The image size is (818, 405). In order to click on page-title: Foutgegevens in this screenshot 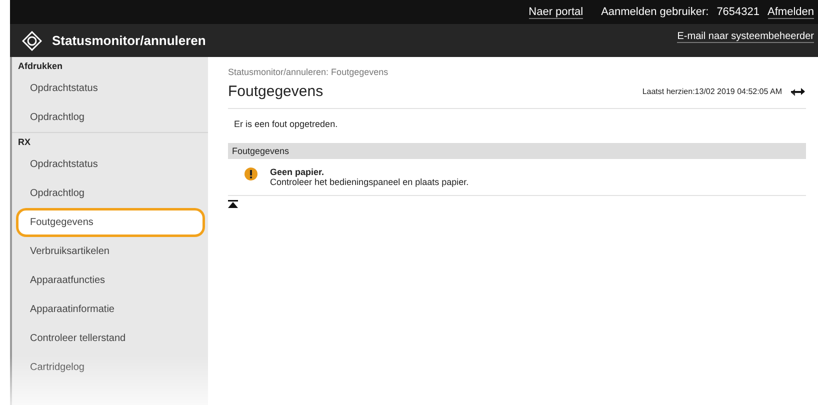, I will do `click(276, 91)`.